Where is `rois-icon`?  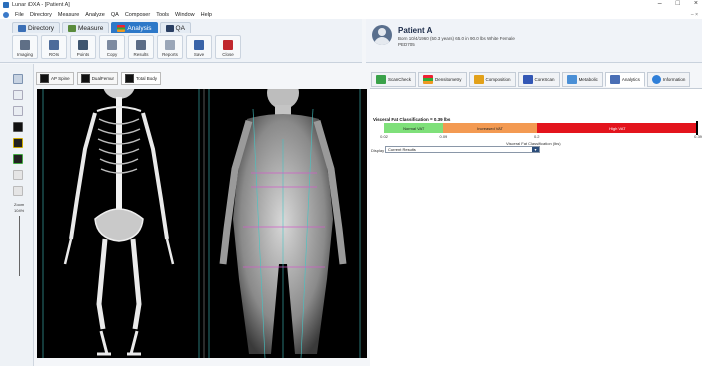 rois-icon is located at coordinates (54, 45).